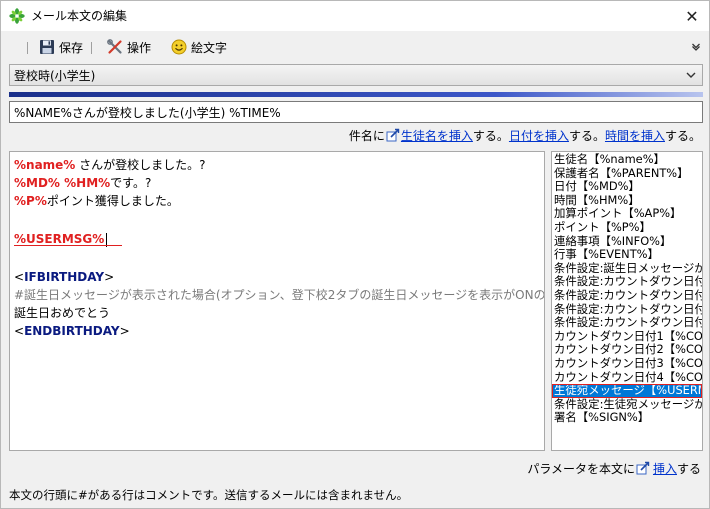  What do you see at coordinates (59, 239) in the screenshot?
I see `var-usermsg: %USERMSG%` at bounding box center [59, 239].